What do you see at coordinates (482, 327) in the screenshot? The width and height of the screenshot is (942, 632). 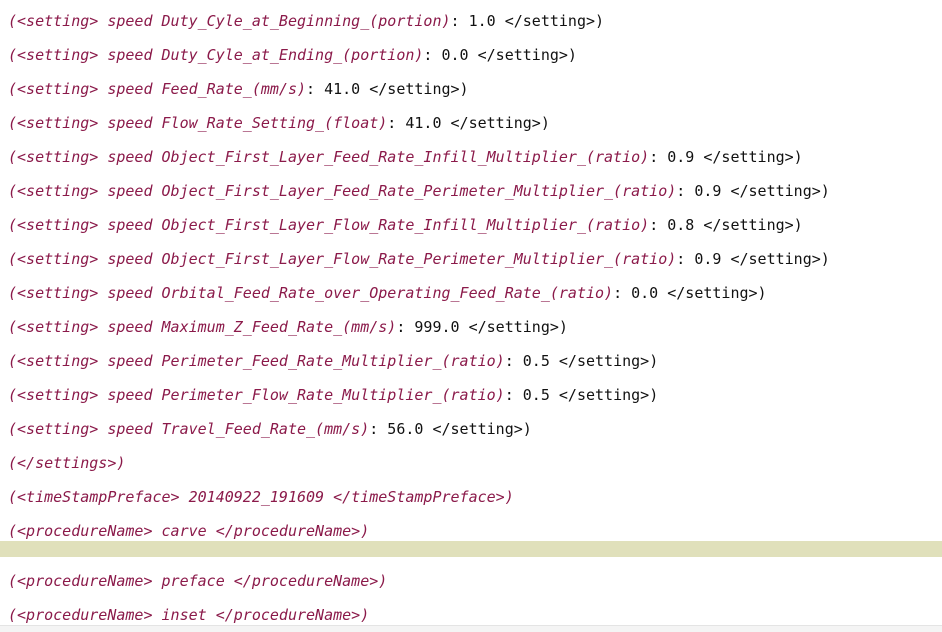 I see `code-value-text: : 999.0 </setting>)` at bounding box center [482, 327].